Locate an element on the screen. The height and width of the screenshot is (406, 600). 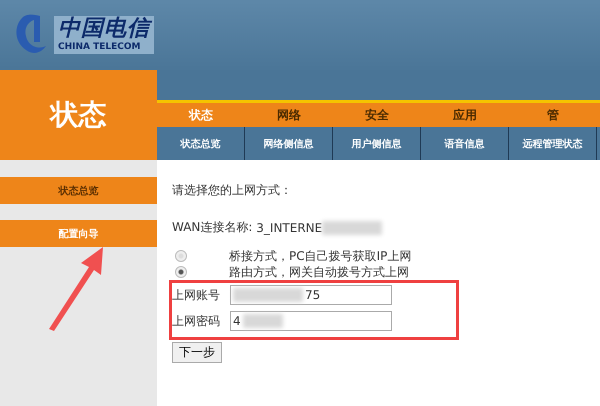
prompt-text: 请选择您的上网方式： is located at coordinates (232, 190).